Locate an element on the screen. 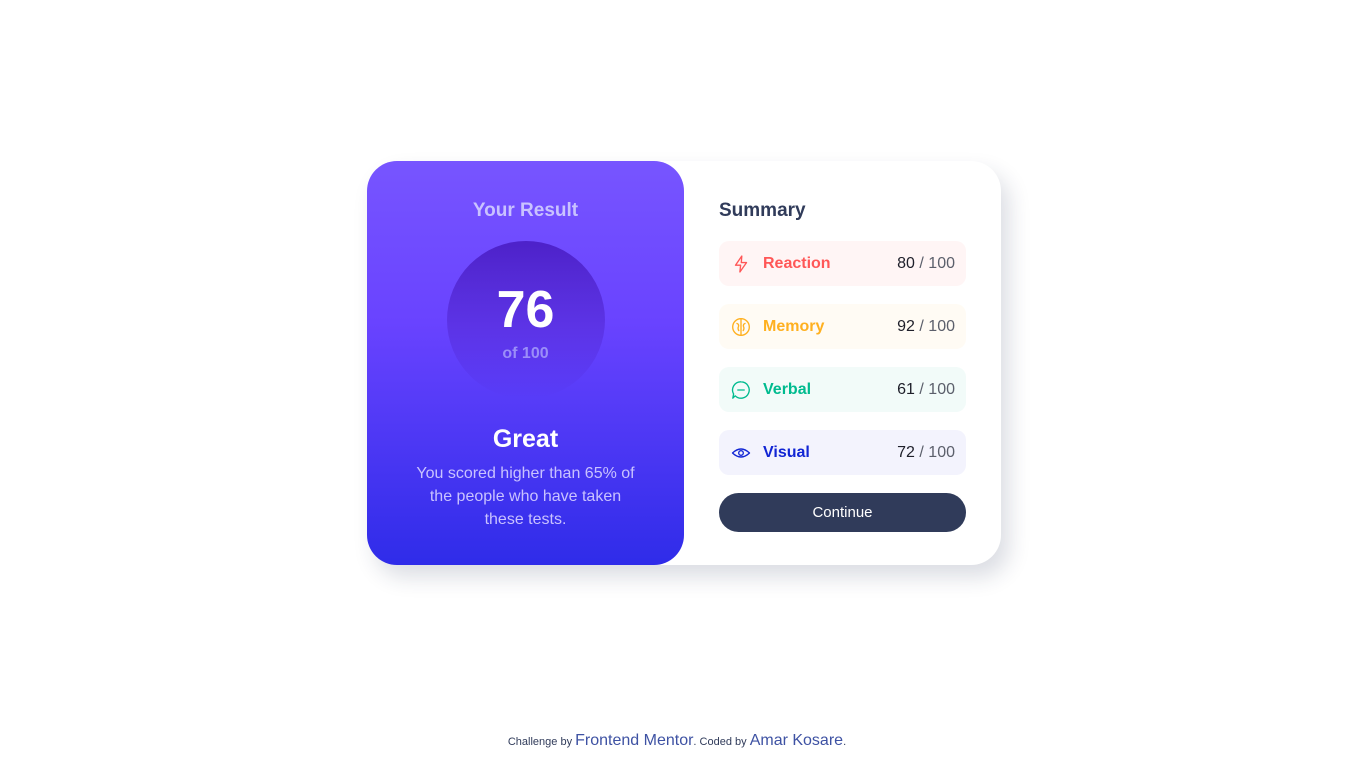 Image resolution: width=1354 pixels, height=761 pixels. summary-item-score: 72 / 100 is located at coordinates (926, 453).